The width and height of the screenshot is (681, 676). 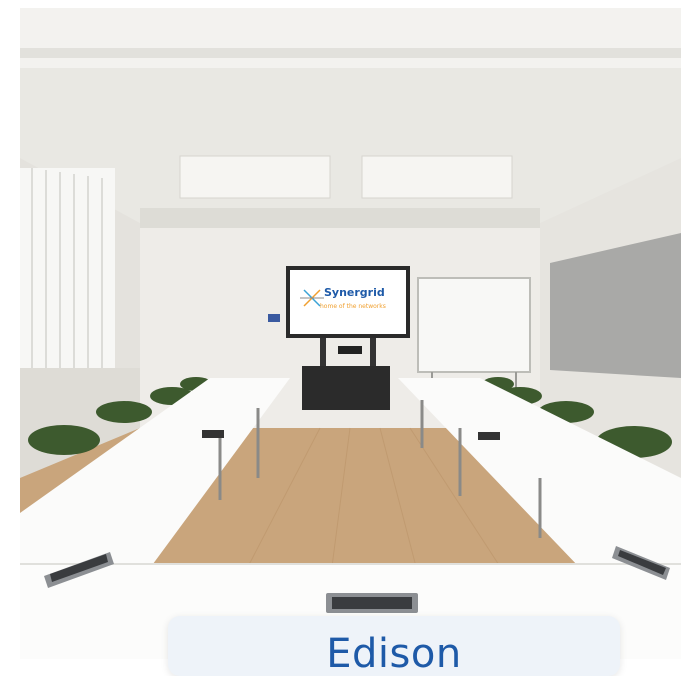 I want to click on whiteboard, so click(x=474, y=325).